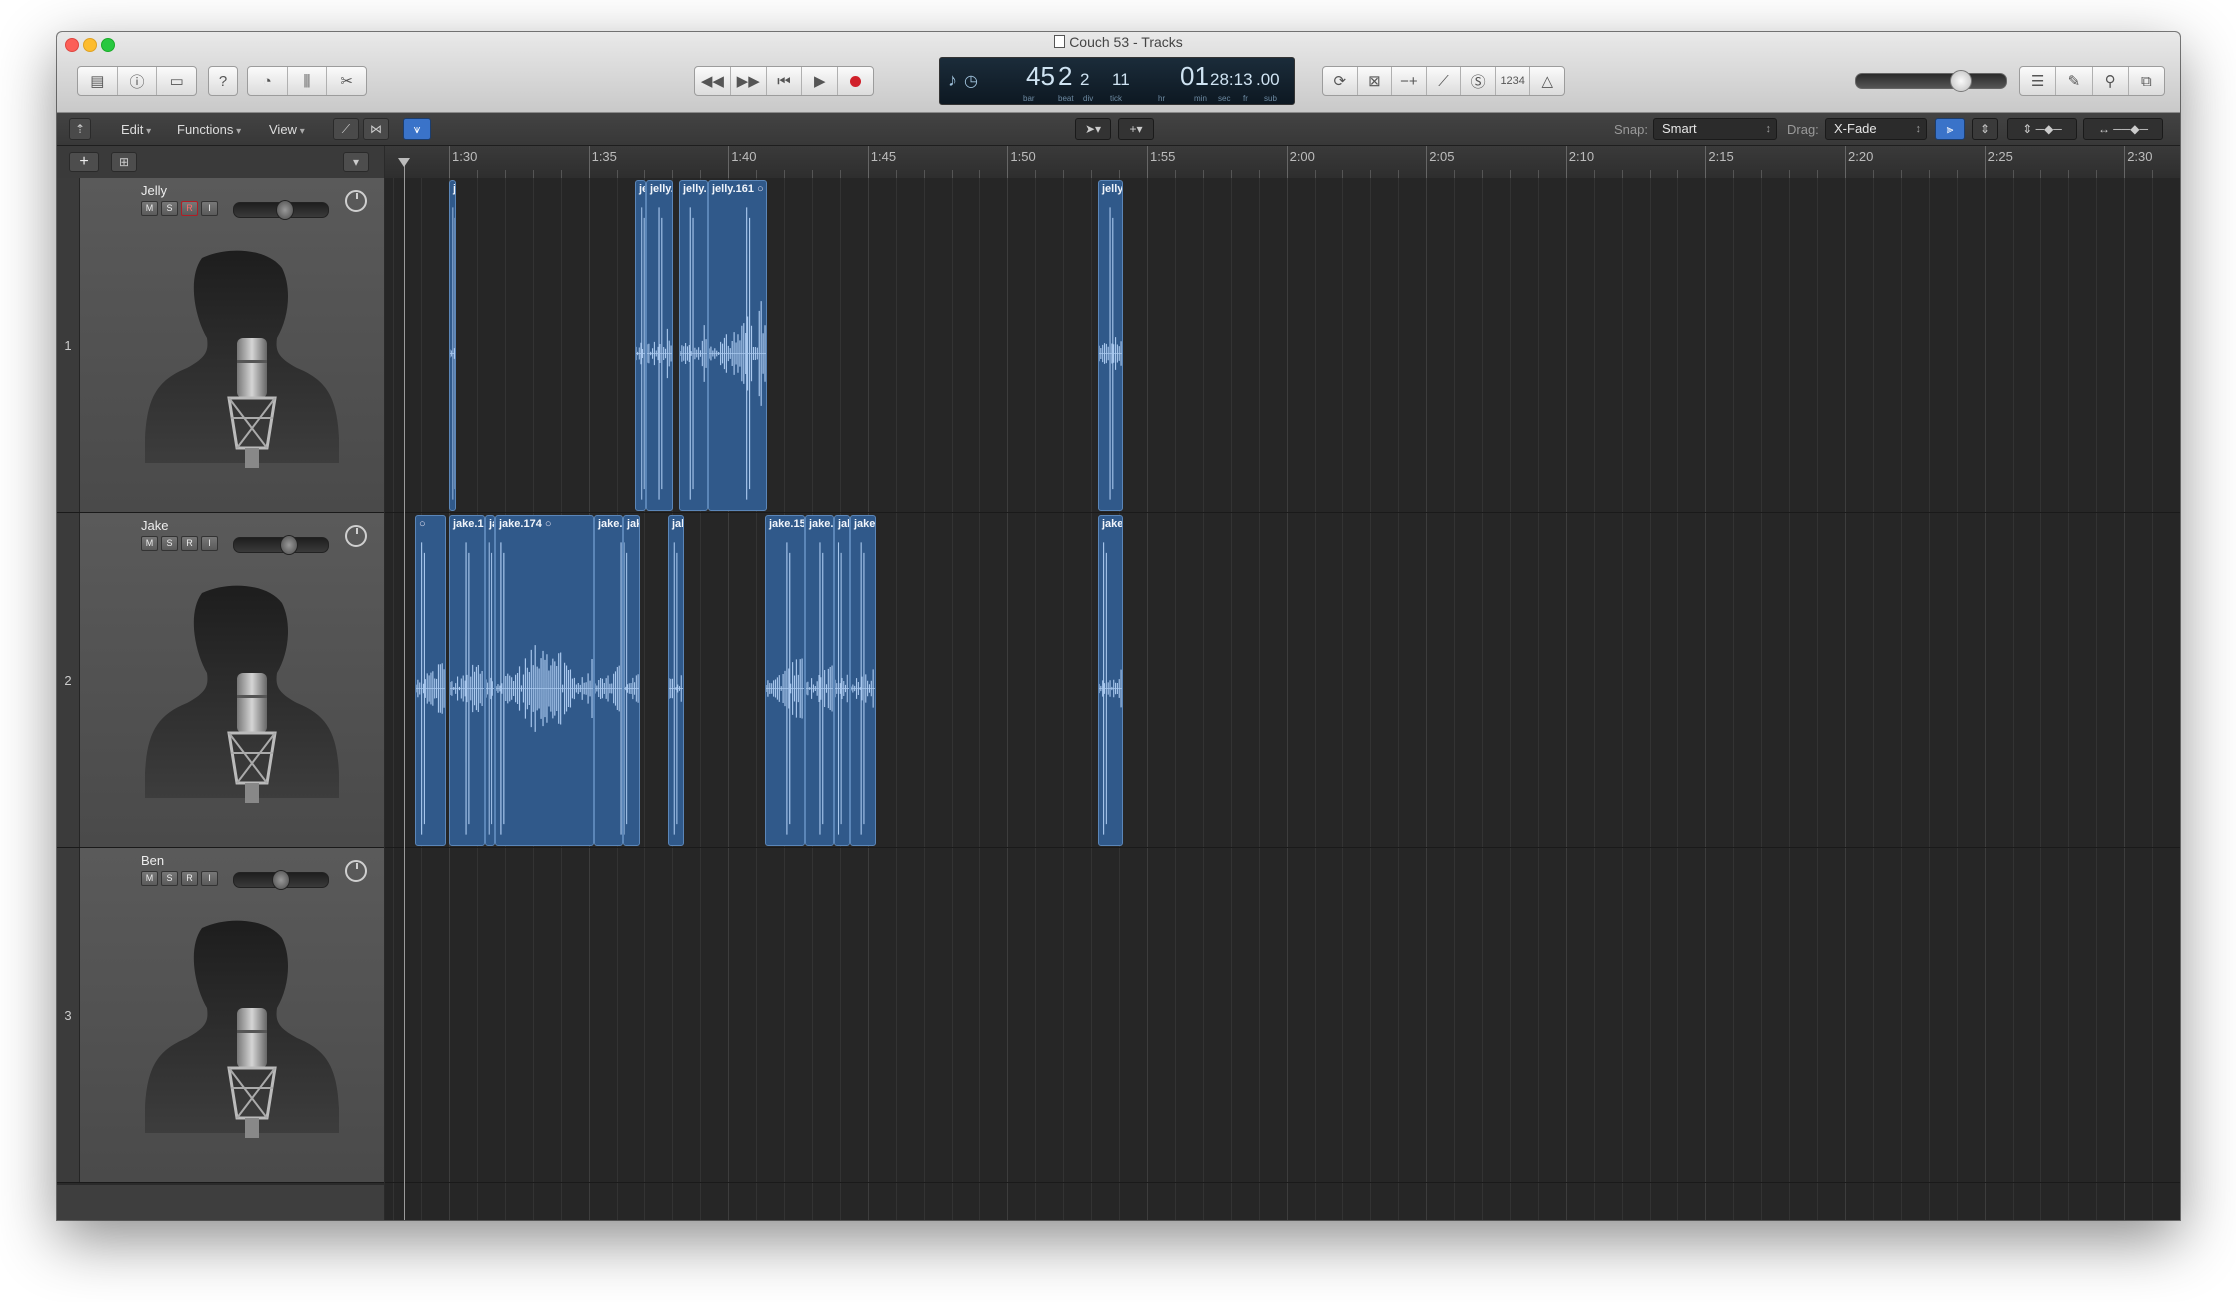 This screenshot has height=1302, width=2236. I want to click on audio-region: jake.167, so click(863, 680).